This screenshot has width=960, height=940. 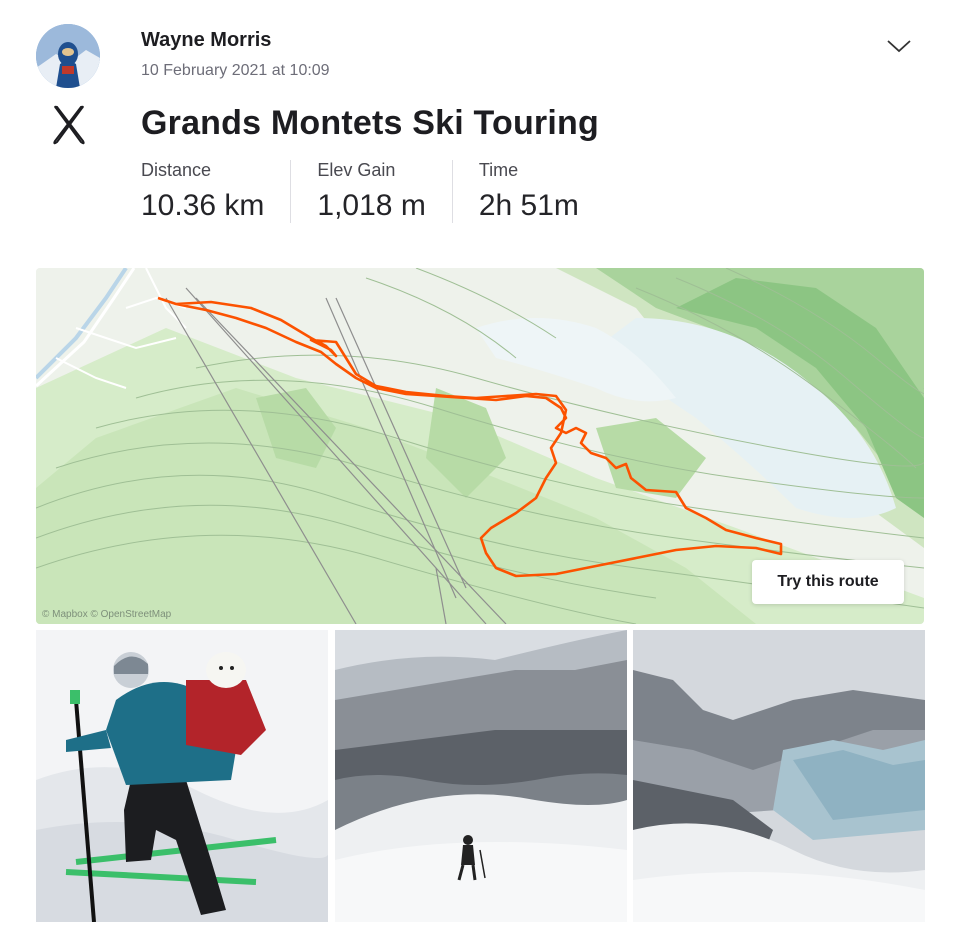 What do you see at coordinates (107, 614) in the screenshot?
I see `map-credit: © Mapbox © OpenStreetMap` at bounding box center [107, 614].